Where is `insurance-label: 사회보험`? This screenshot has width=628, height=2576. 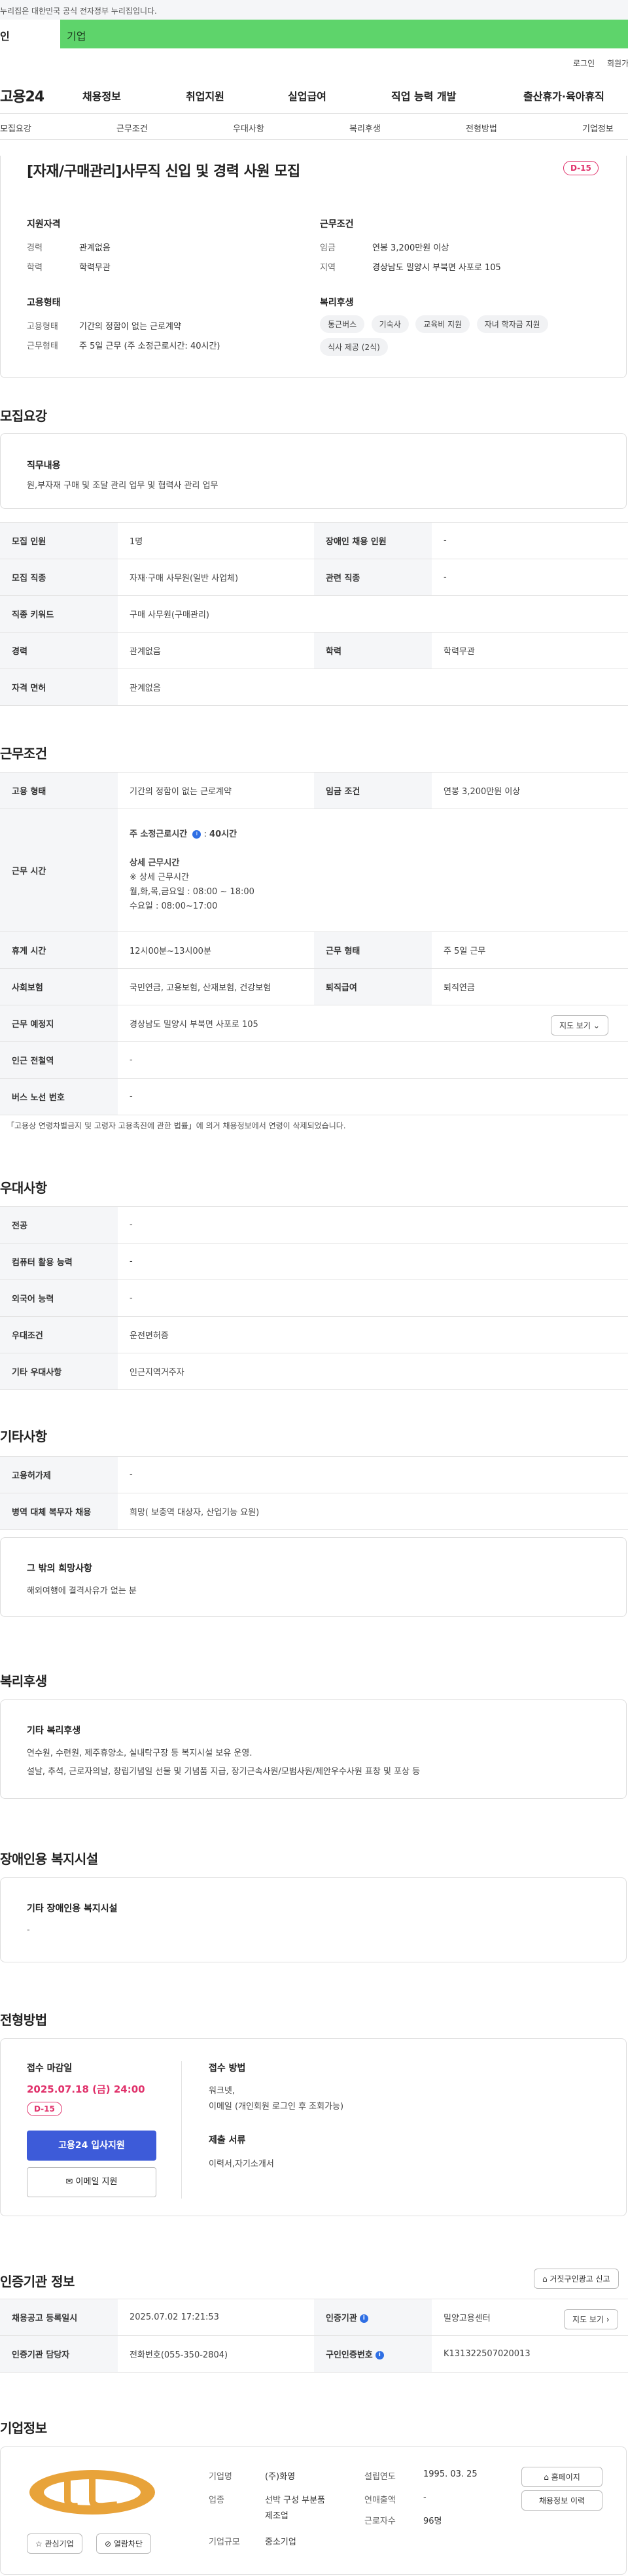 insurance-label: 사회보험 is located at coordinates (59, 986).